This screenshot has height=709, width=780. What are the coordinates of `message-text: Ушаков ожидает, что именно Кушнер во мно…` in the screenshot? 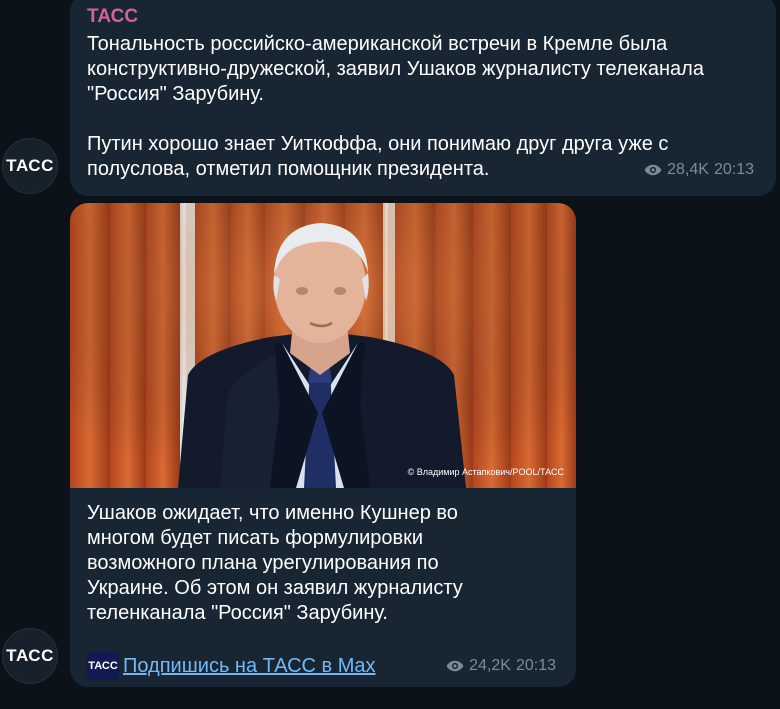 It's located at (275, 563).